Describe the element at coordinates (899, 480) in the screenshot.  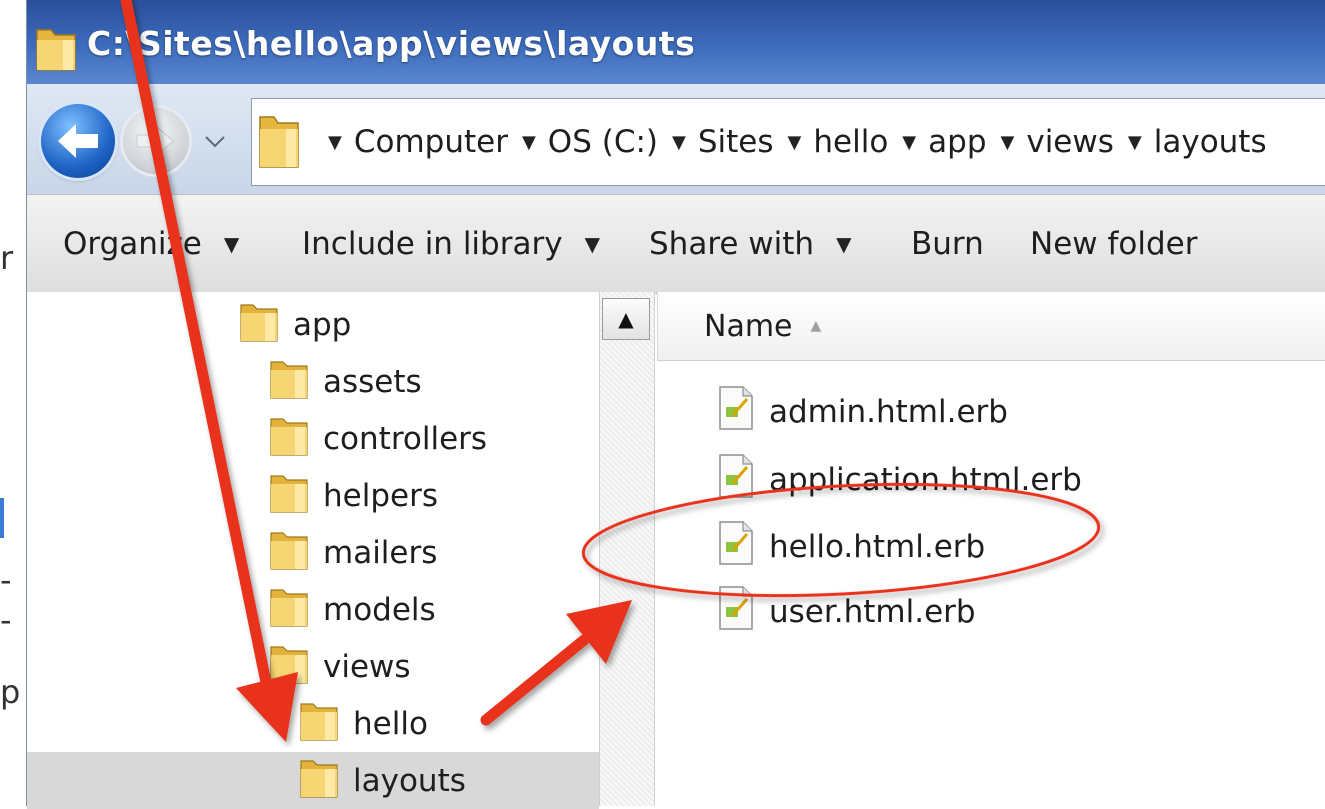
I see `file-item-application: application.html.erb` at that location.